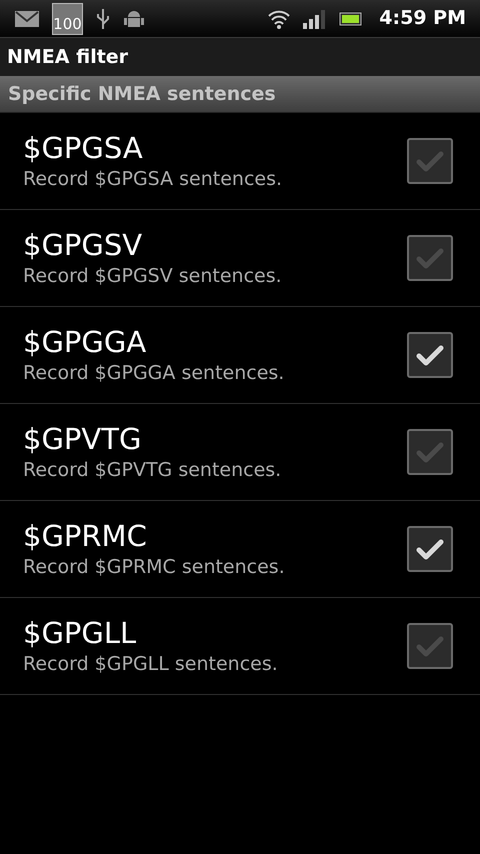 The image size is (480, 854). I want to click on sentence-title: $GPGSA, so click(83, 148).